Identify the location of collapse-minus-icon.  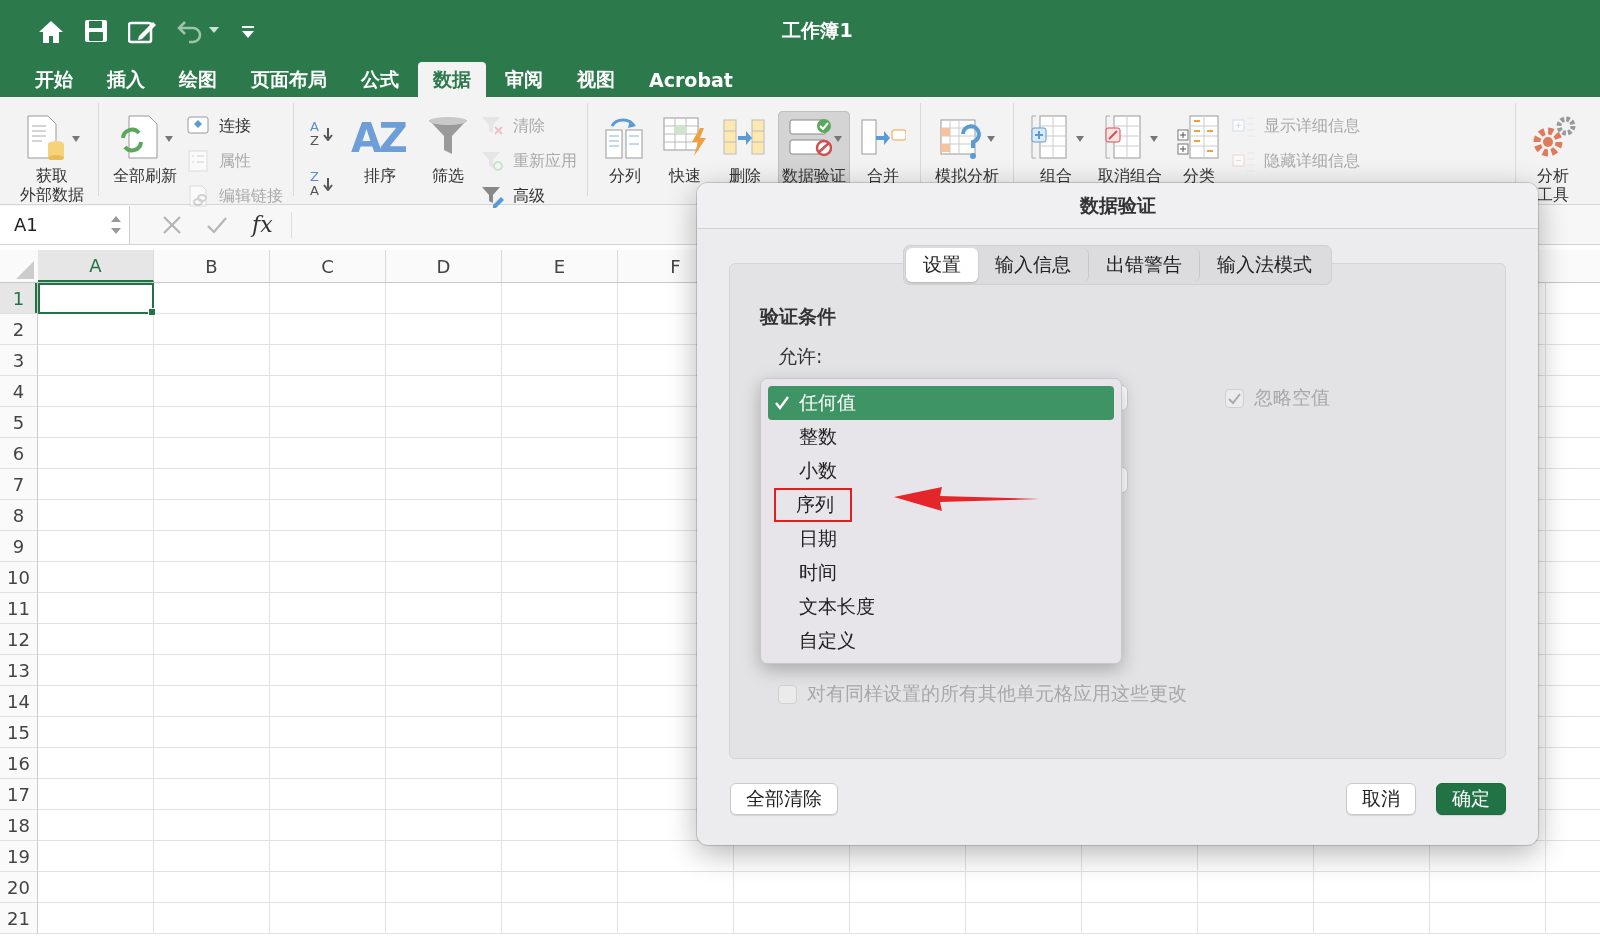
(1243, 161).